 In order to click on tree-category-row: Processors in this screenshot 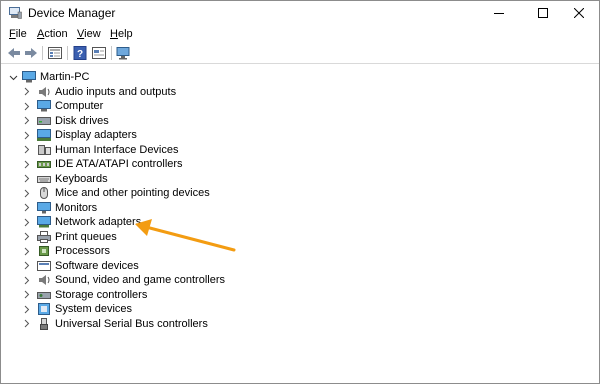, I will do `click(66, 251)`.